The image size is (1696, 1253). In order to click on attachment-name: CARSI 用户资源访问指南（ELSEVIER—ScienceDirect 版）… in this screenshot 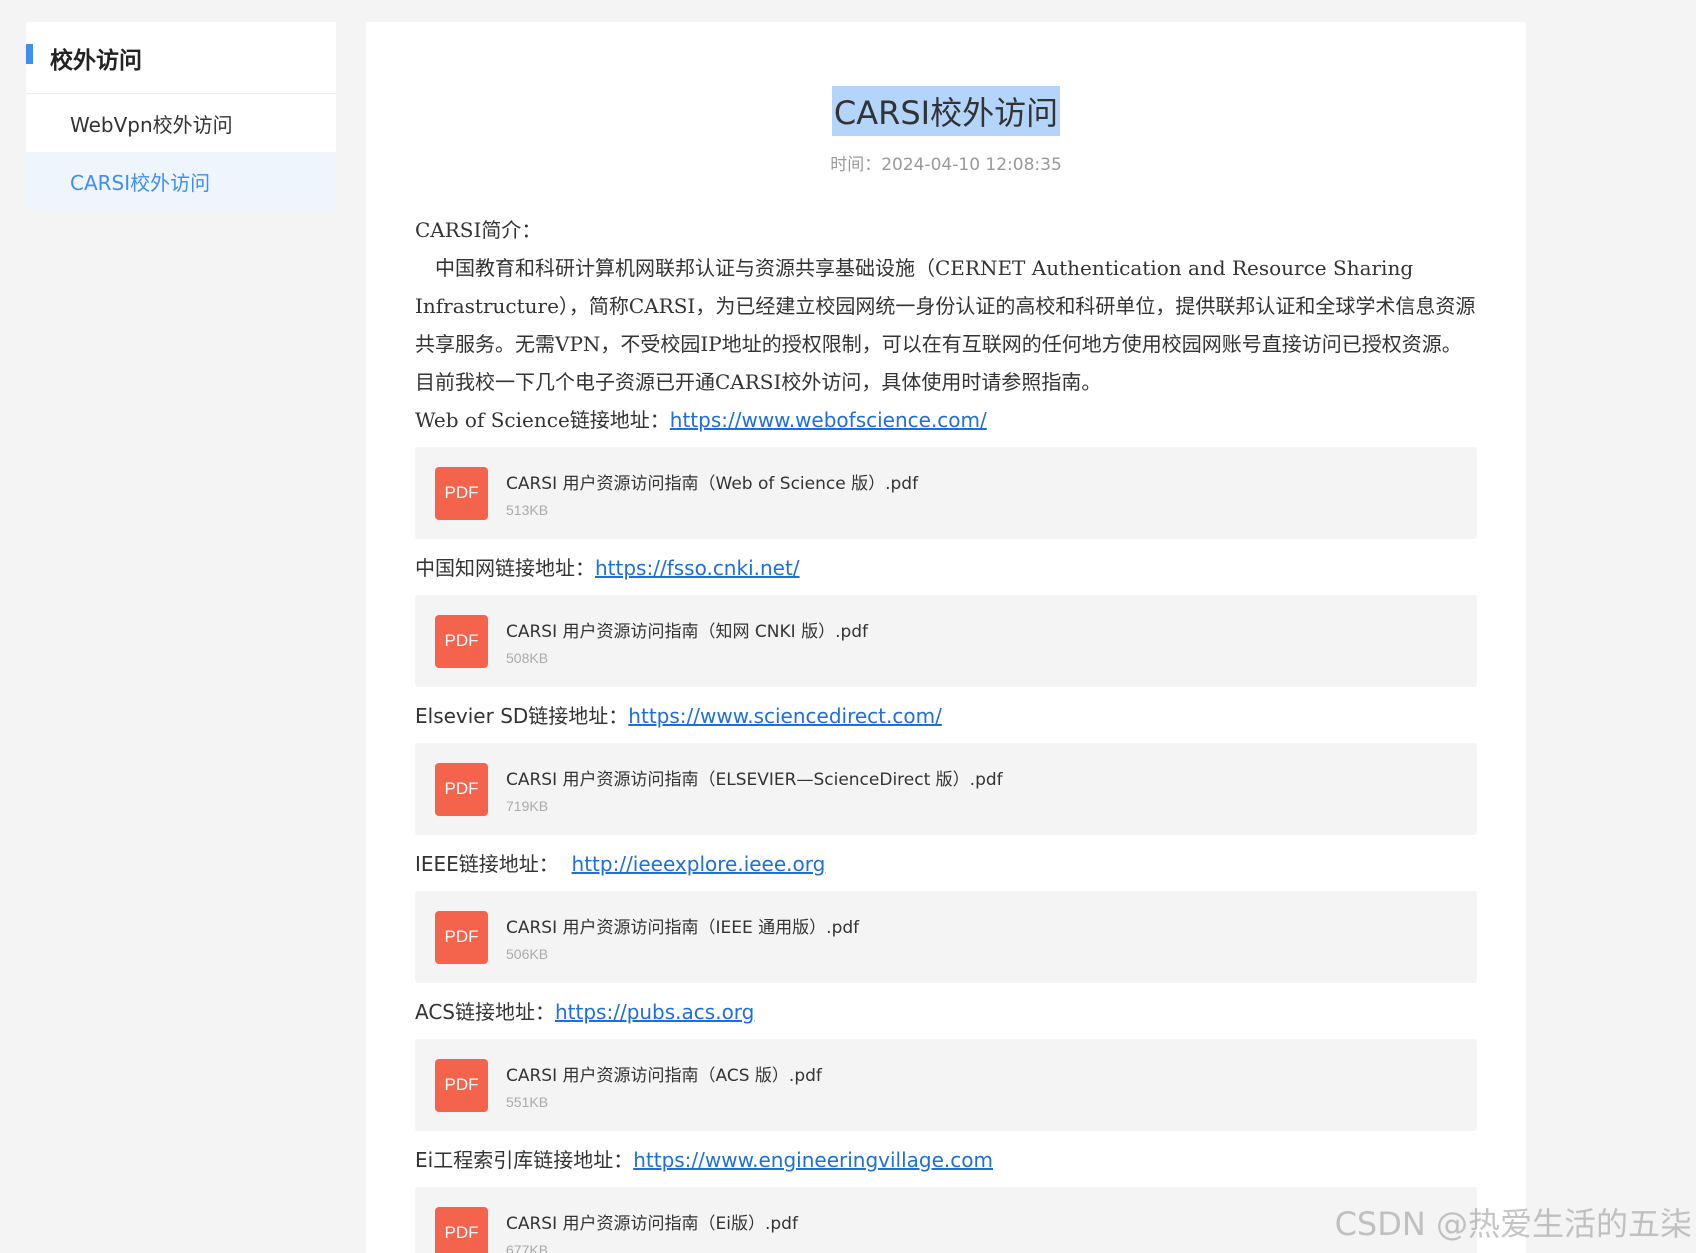, I will do `click(754, 777)`.